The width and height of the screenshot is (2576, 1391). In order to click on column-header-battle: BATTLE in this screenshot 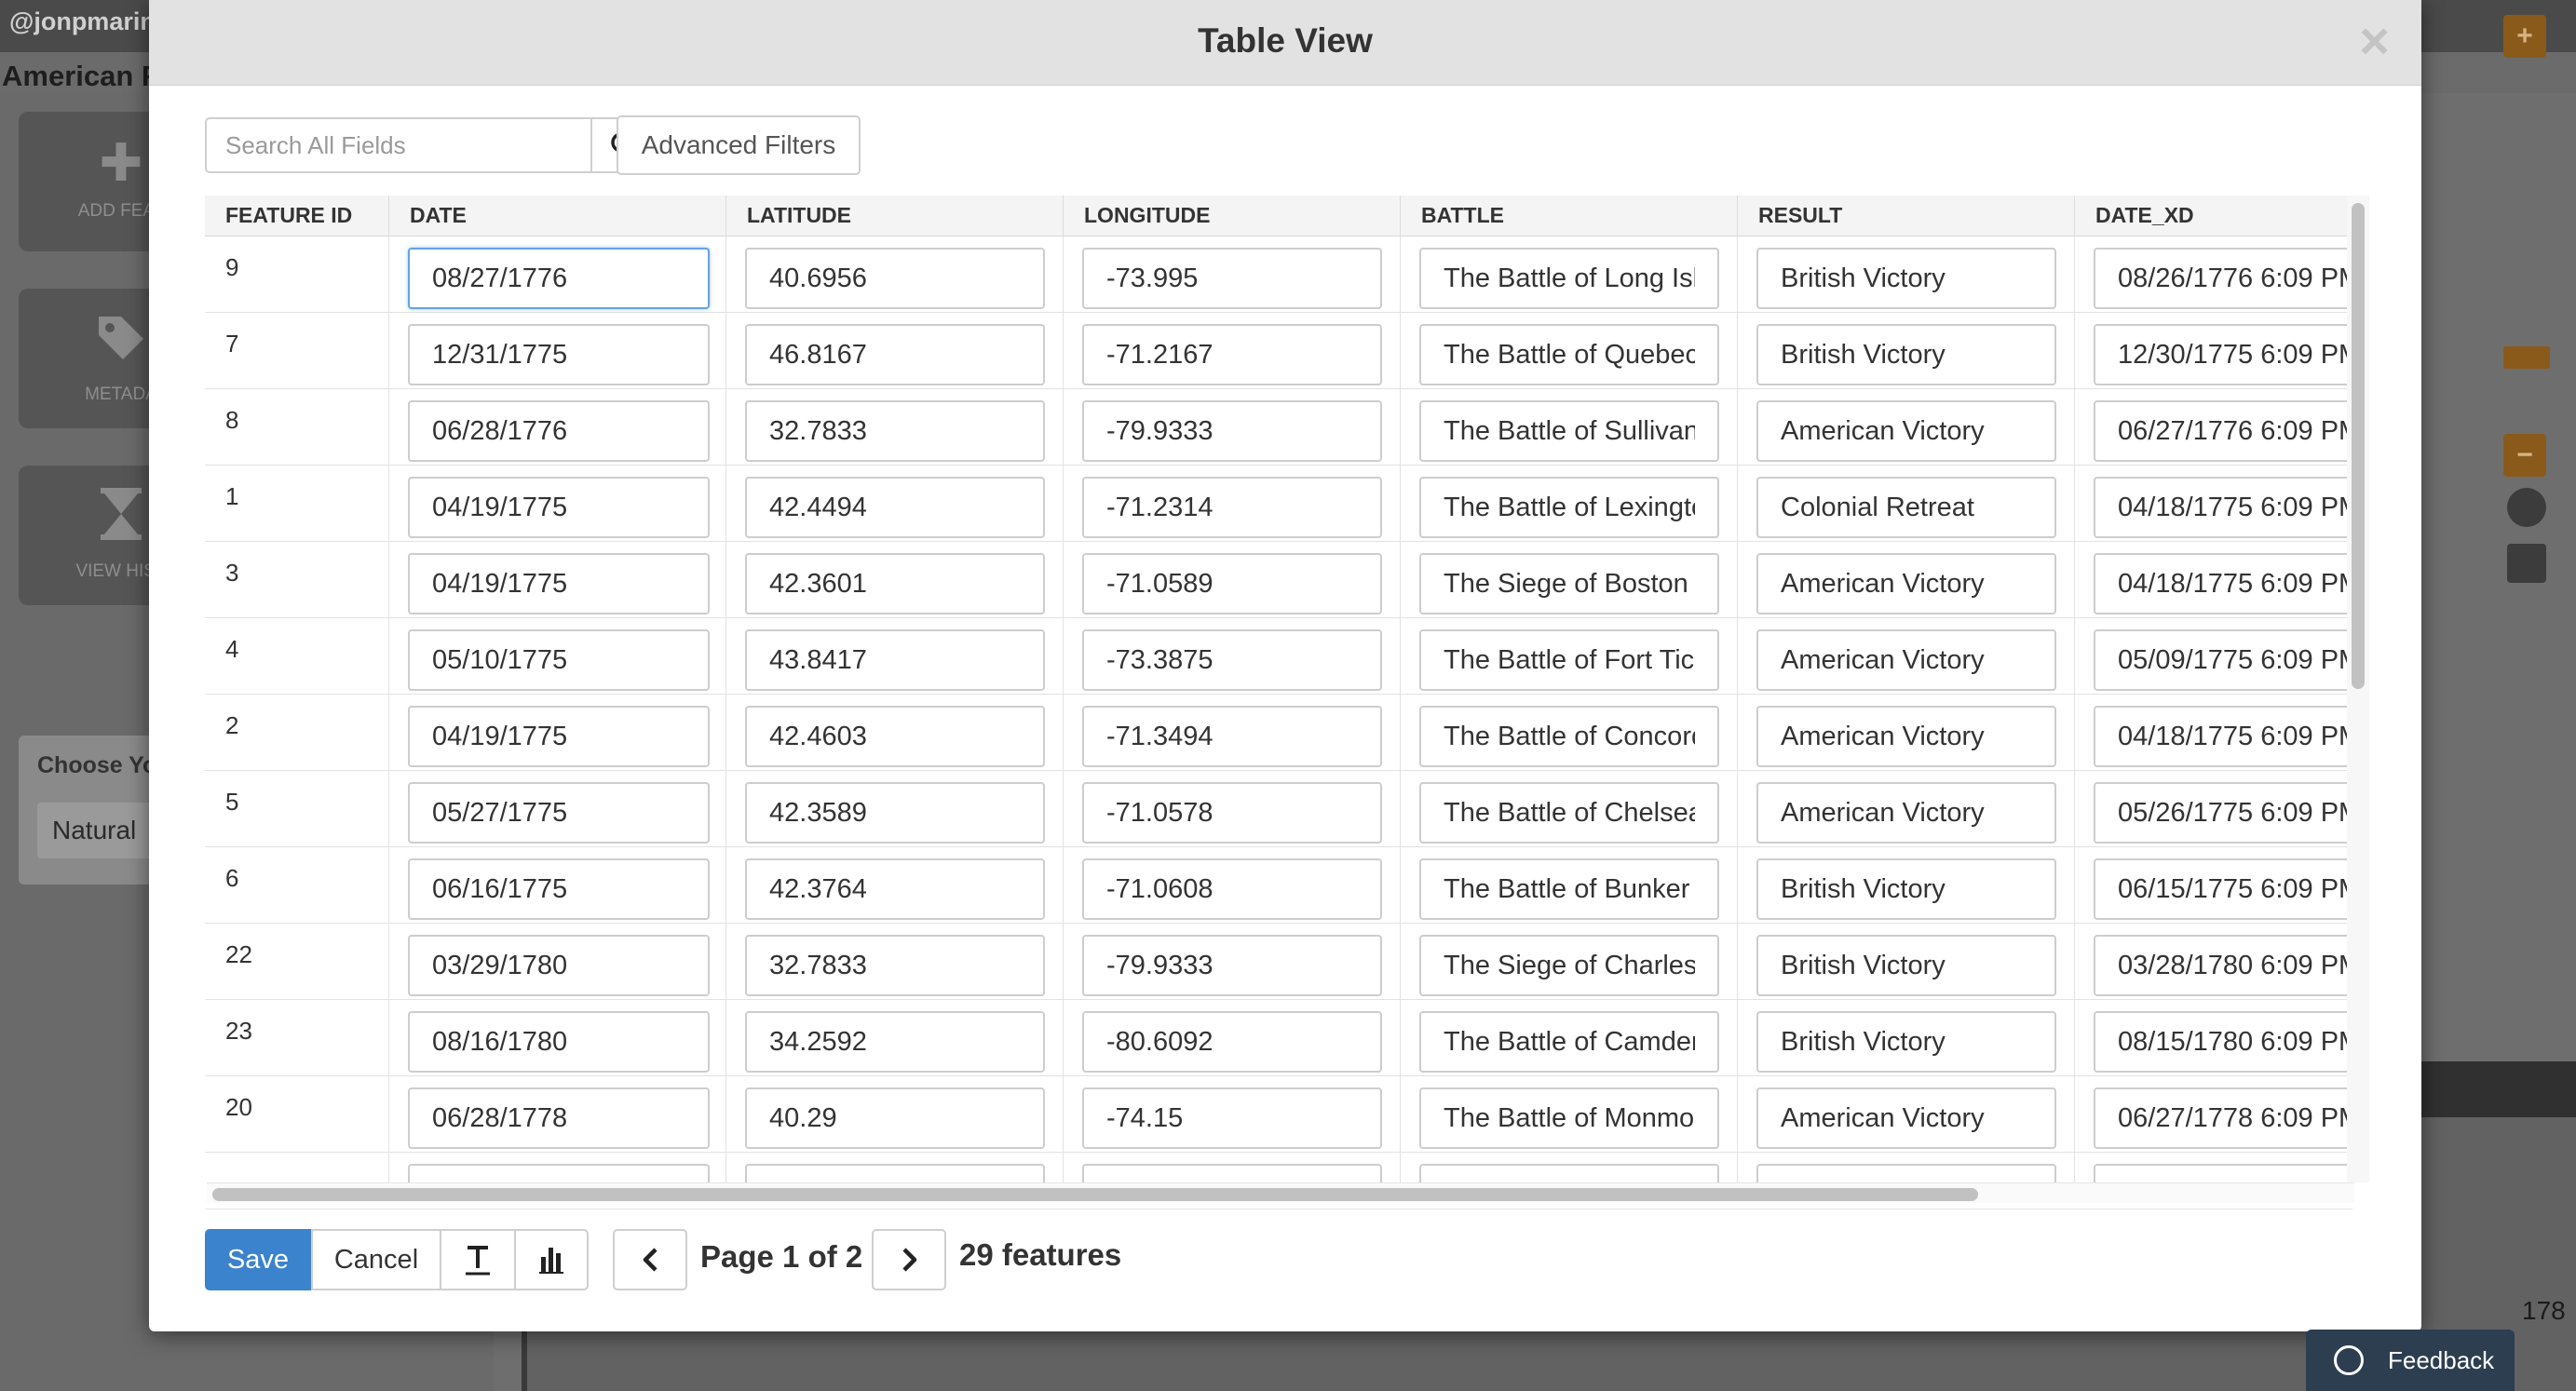, I will do `click(1569, 216)`.